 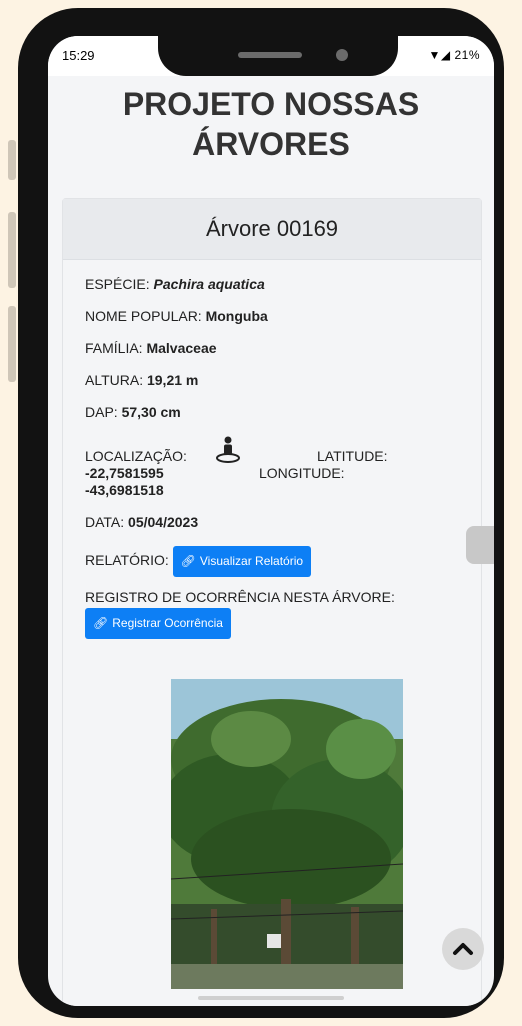 What do you see at coordinates (172, 380) in the screenshot?
I see `altura-value: 19,21 m` at bounding box center [172, 380].